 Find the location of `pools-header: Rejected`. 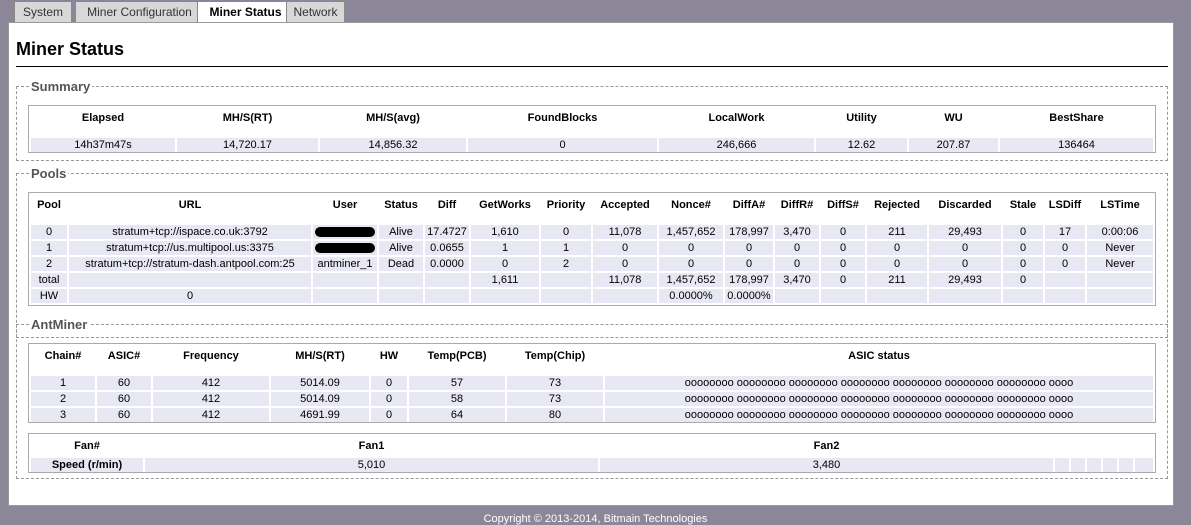

pools-header: Rejected is located at coordinates (897, 205).